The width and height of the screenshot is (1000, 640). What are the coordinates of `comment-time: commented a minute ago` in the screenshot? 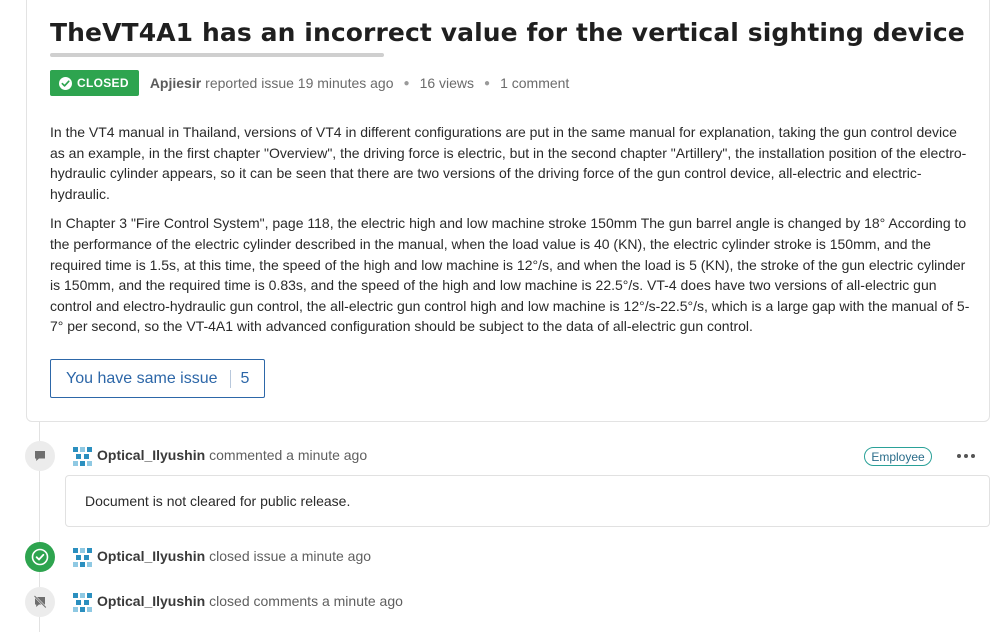 It's located at (288, 455).